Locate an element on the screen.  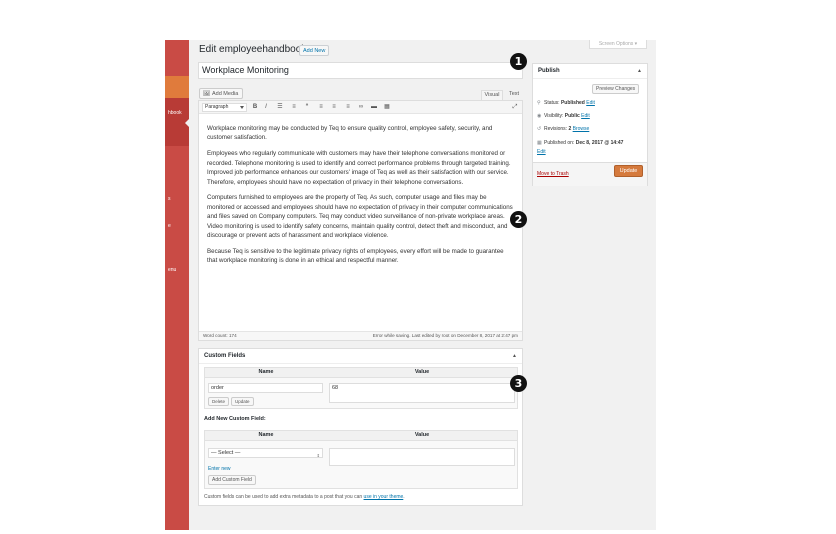
custom-field-key-select: — Select — ⇕ is located at coordinates (265, 453).